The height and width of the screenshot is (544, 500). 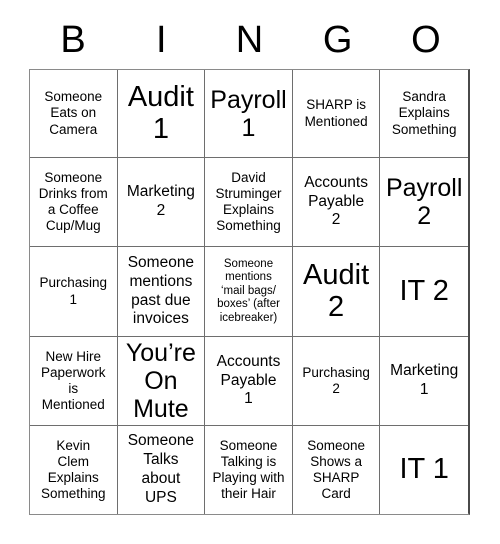 I want to click on bingo-cell-label: IT 2, so click(x=424, y=290).